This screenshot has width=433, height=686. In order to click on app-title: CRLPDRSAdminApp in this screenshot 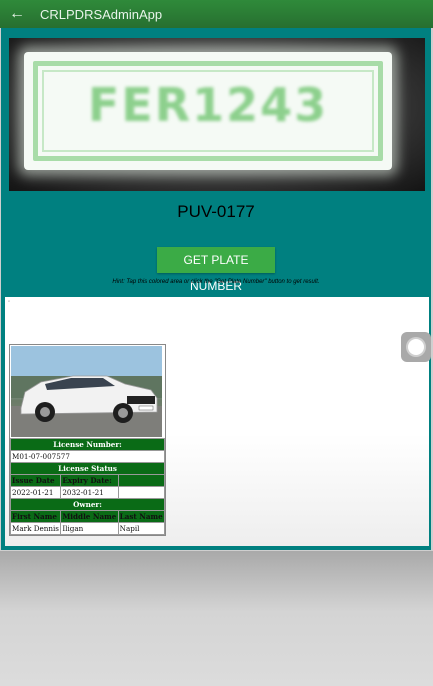, I will do `click(101, 14)`.